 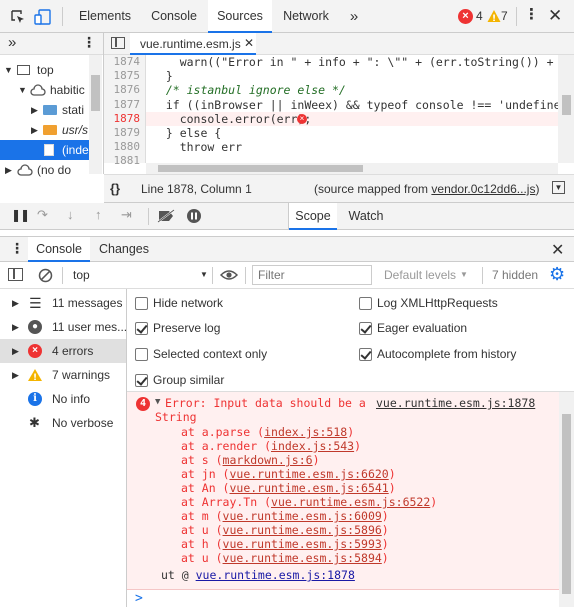 I want to click on stack-frame-link: index.js:518, so click(x=305, y=432).